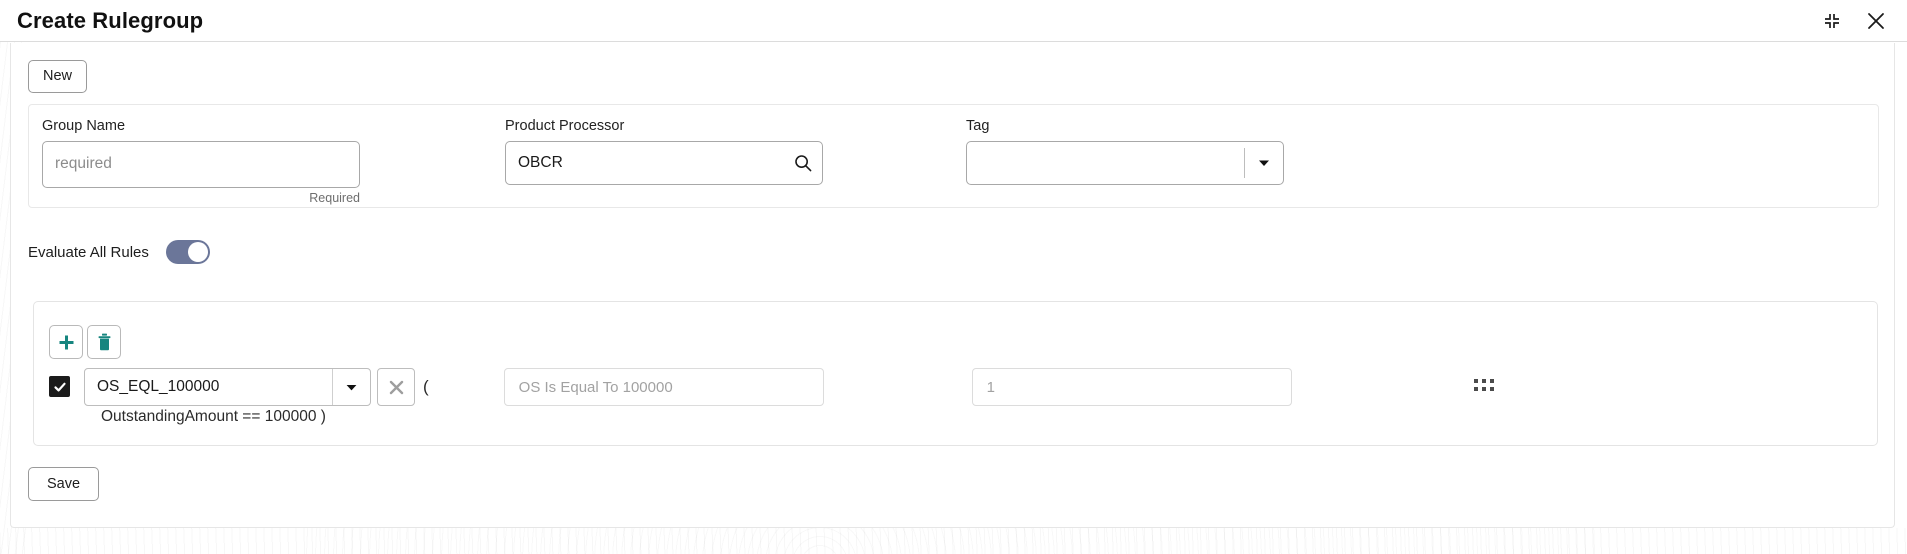  What do you see at coordinates (565, 126) in the screenshot?
I see `product-processor-label: Product Processor` at bounding box center [565, 126].